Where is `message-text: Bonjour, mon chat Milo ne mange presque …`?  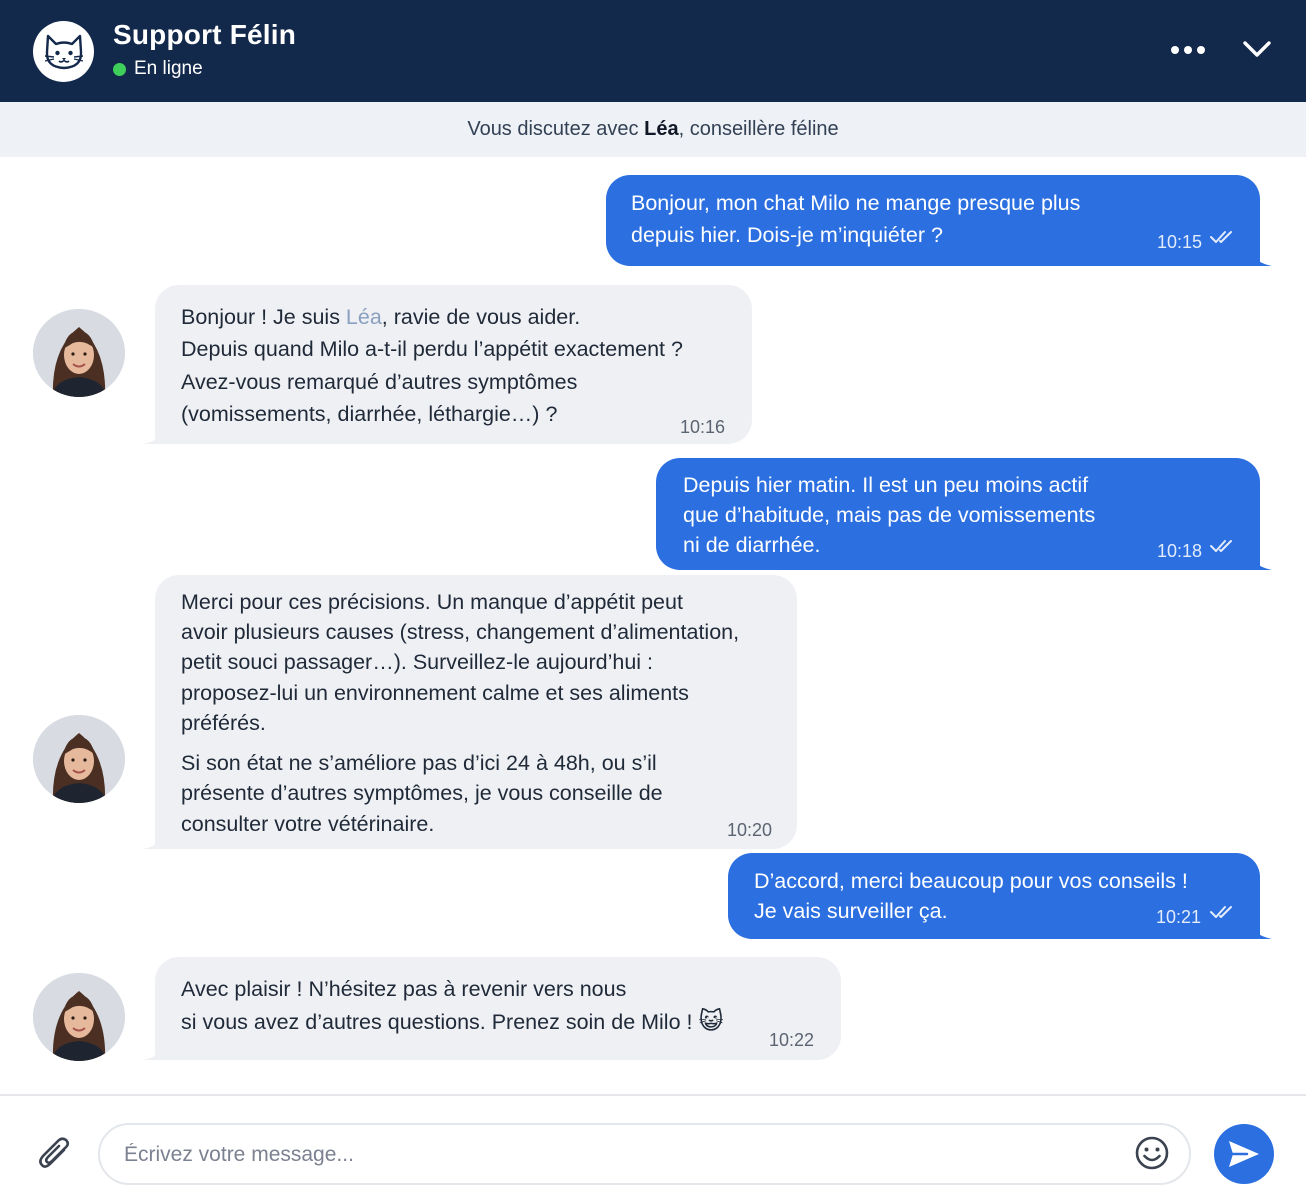
message-text: Bonjour, mon chat Milo ne mange presque … is located at coordinates (856, 203).